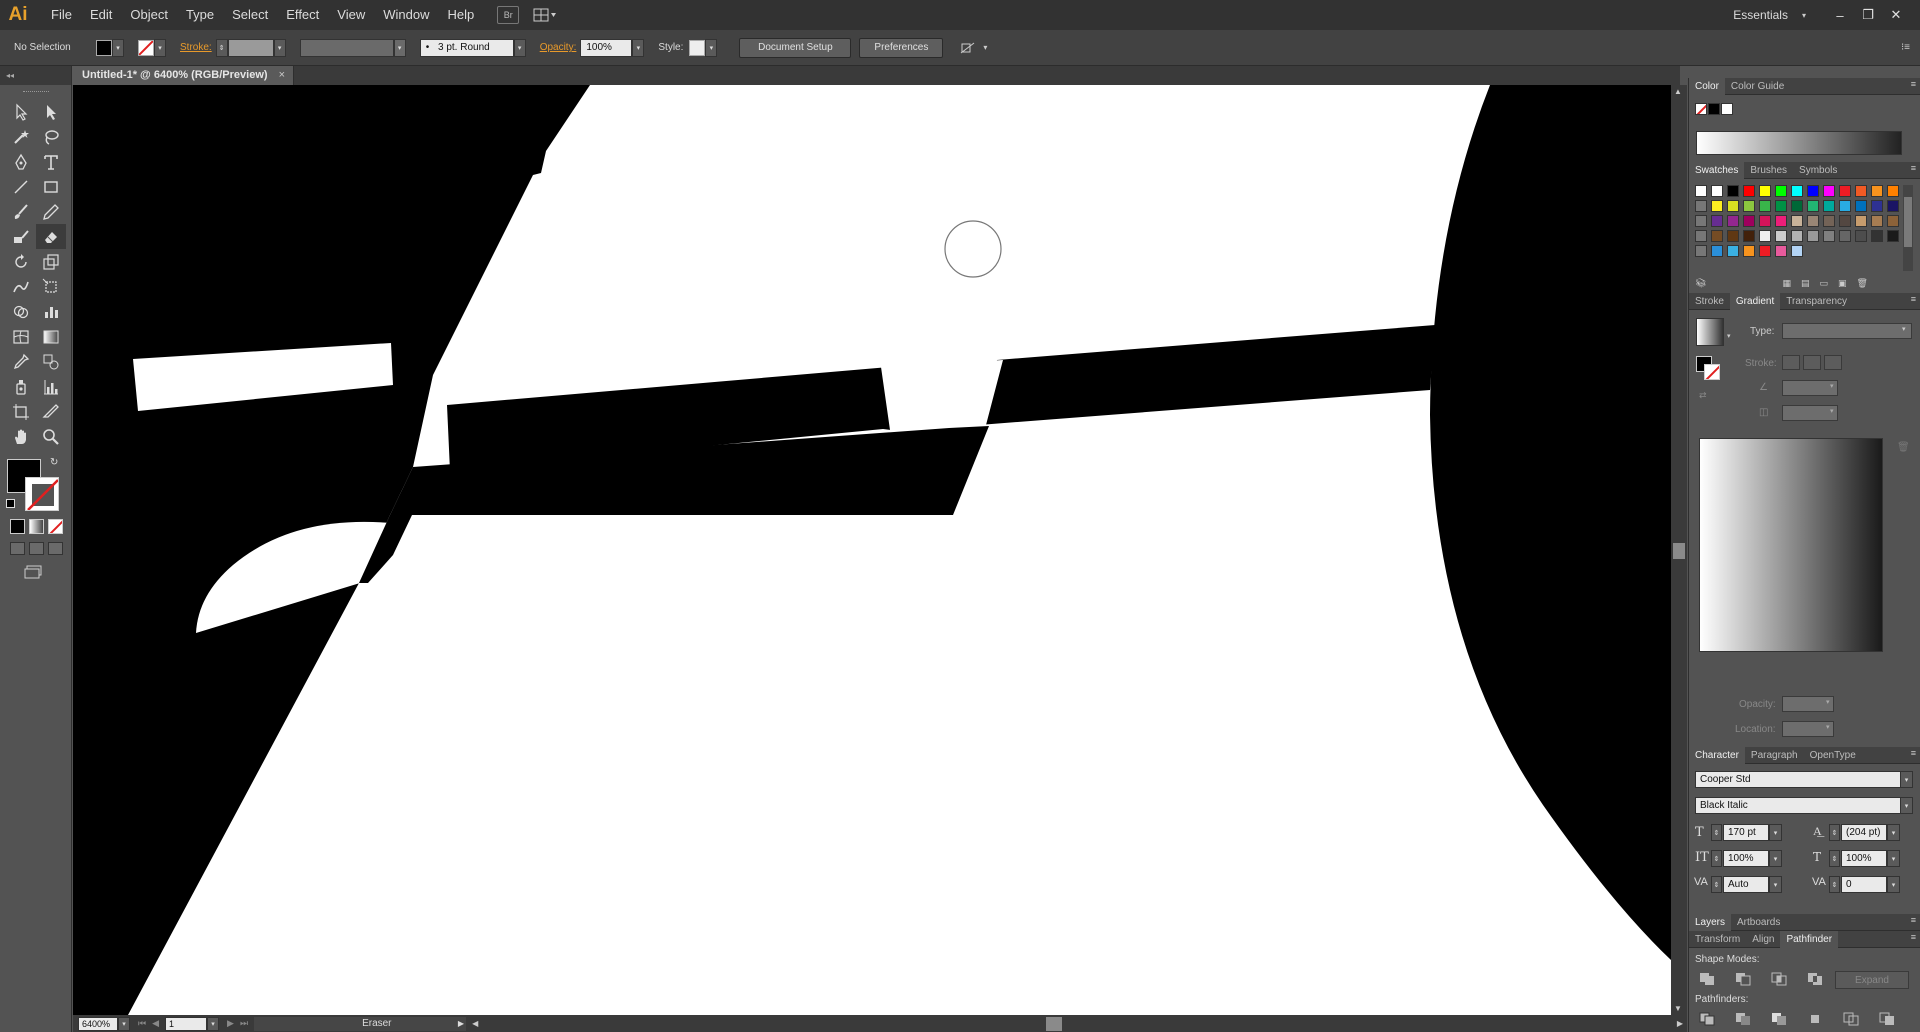 The image size is (1920, 1032). What do you see at coordinates (1809, 939) in the screenshot?
I see `tab-pathfinder: Pathfinder` at bounding box center [1809, 939].